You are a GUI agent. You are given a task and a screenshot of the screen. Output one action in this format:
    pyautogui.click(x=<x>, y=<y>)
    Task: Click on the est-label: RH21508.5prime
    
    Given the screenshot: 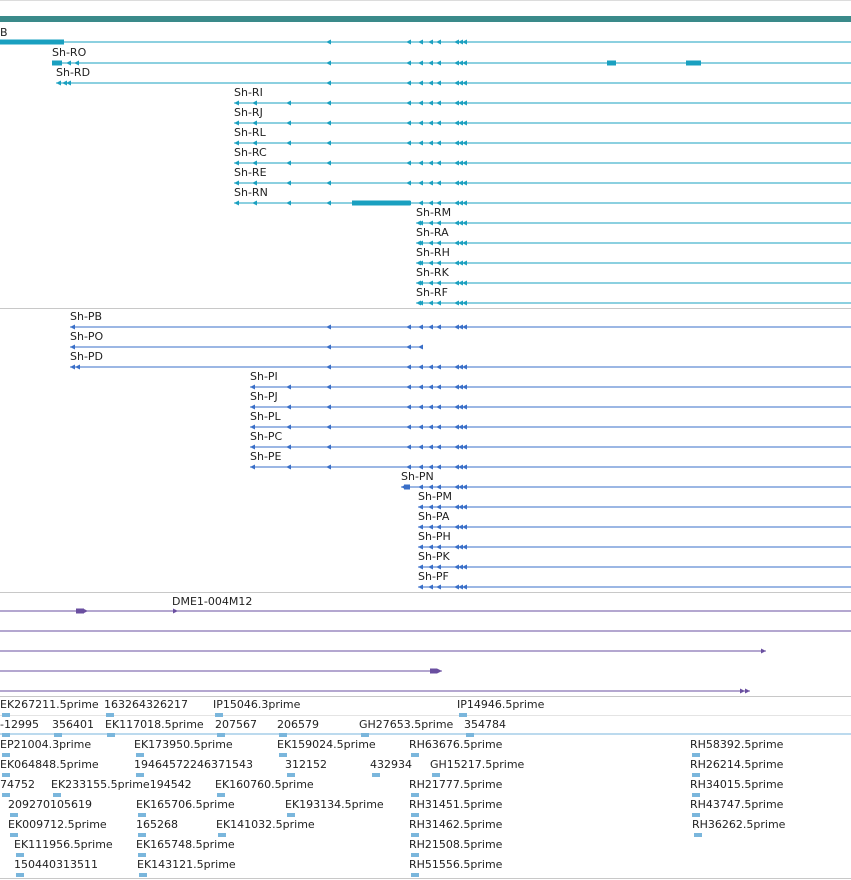 What is the action you would take?
    pyautogui.click(x=456, y=844)
    